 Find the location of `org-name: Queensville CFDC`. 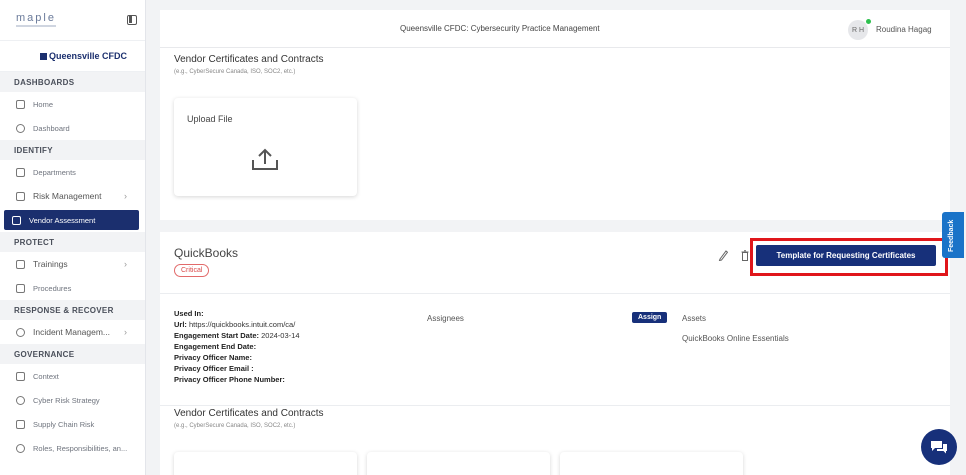

org-name: Queensville CFDC is located at coordinates (88, 56).